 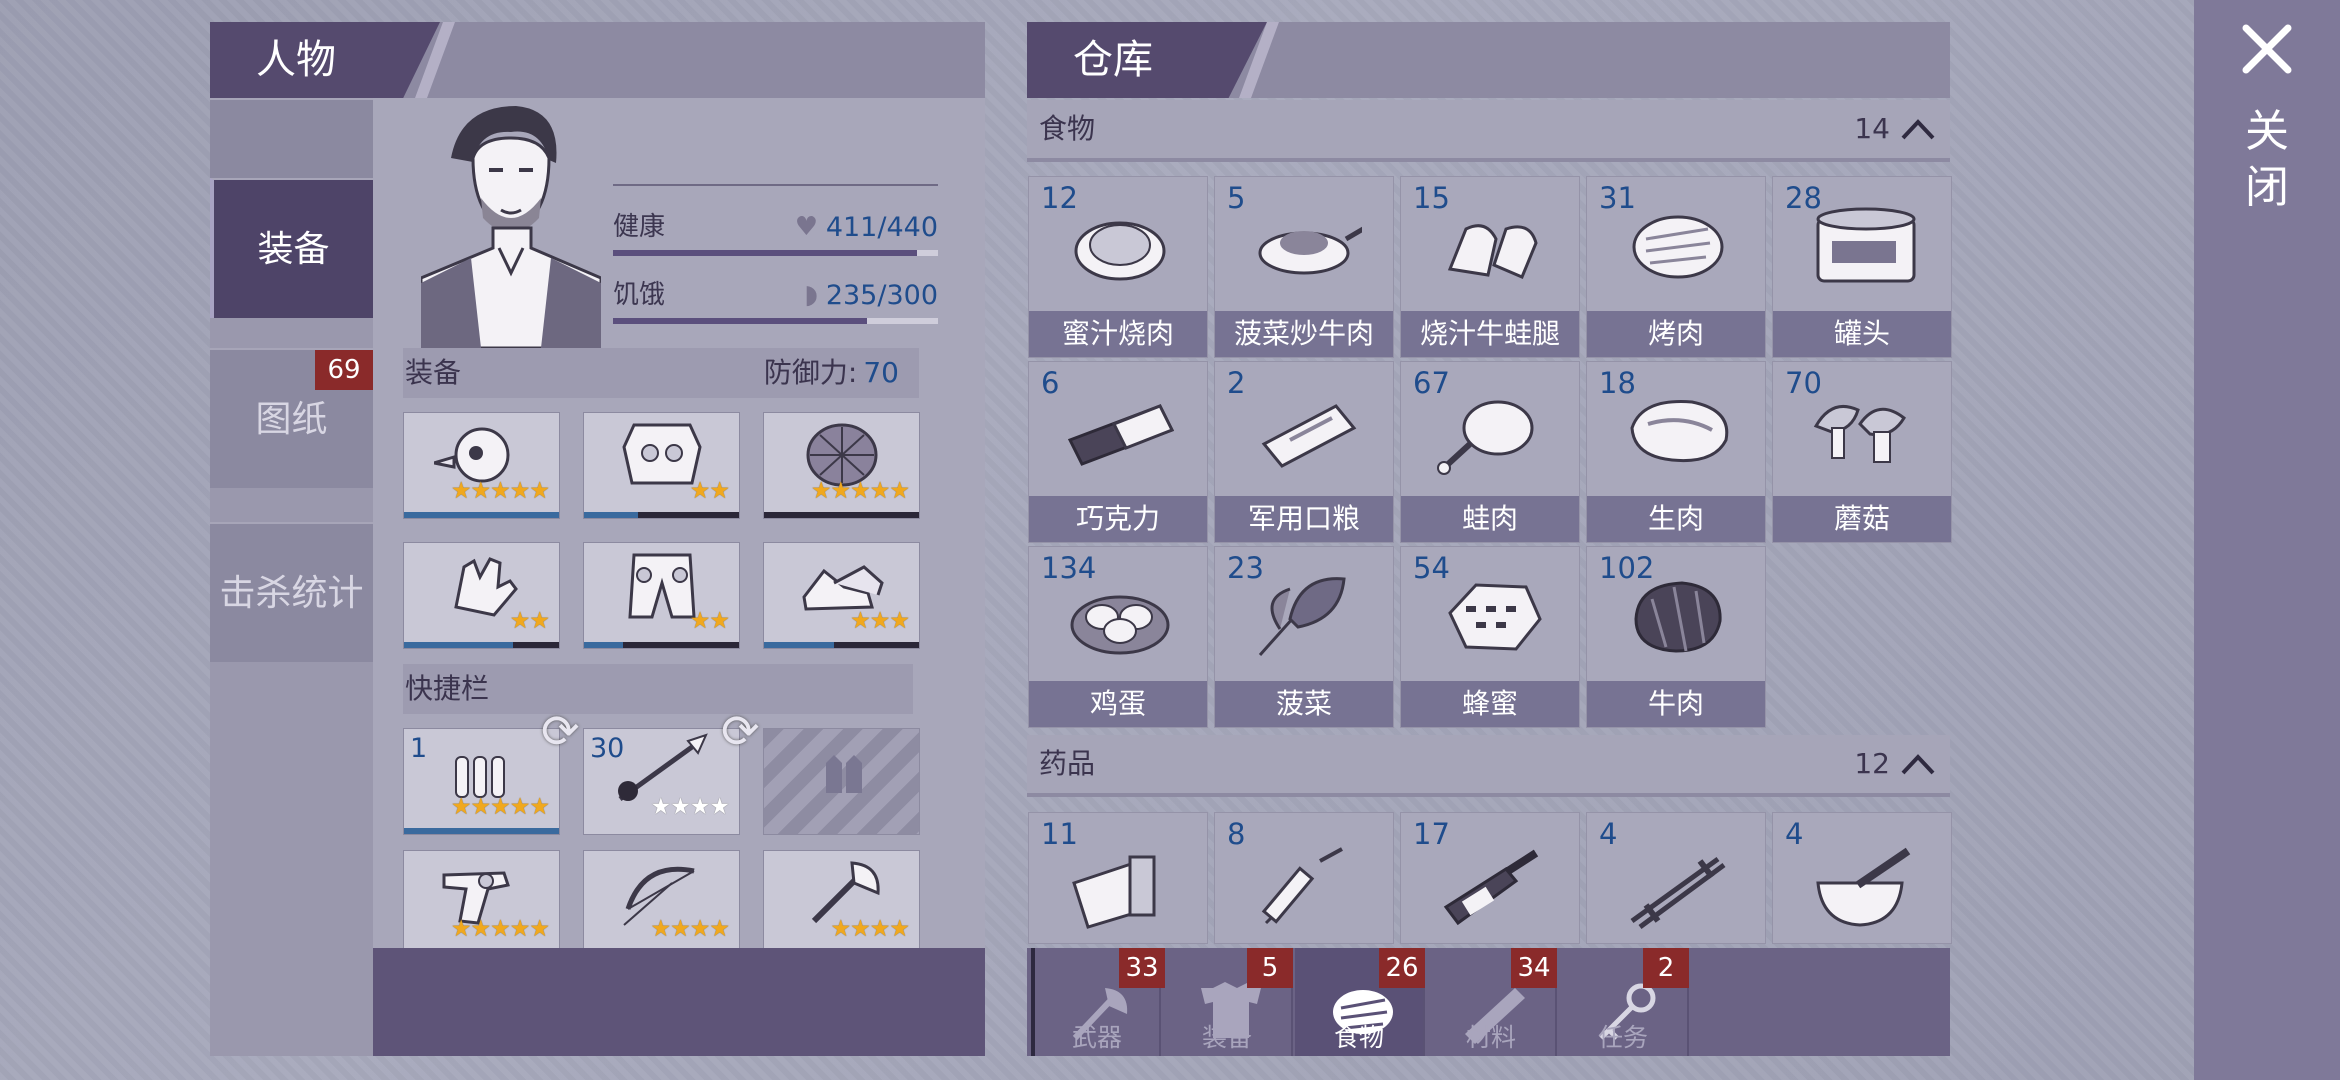 I want to click on slot-quantity: 30, so click(x=607, y=748).